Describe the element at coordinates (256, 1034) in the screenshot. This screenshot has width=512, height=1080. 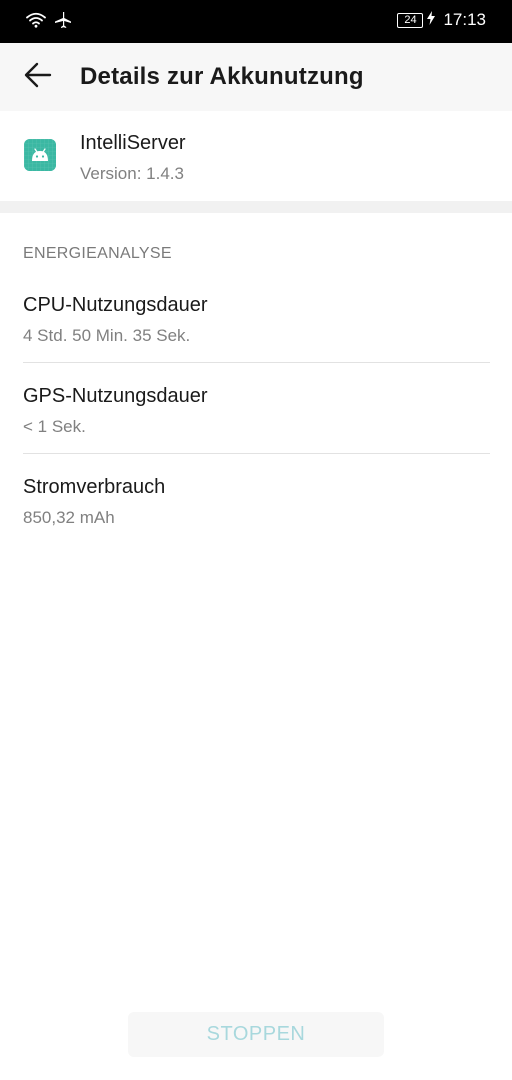
I see `stop-button: STOPPEN` at that location.